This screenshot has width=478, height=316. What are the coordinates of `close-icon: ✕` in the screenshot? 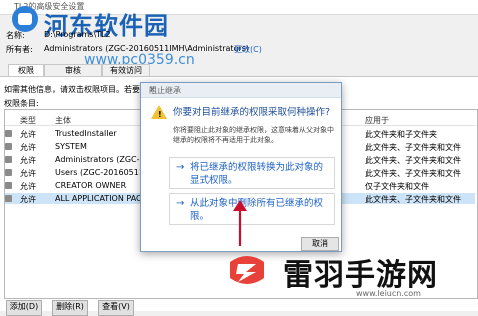 It's located at (243, 89).